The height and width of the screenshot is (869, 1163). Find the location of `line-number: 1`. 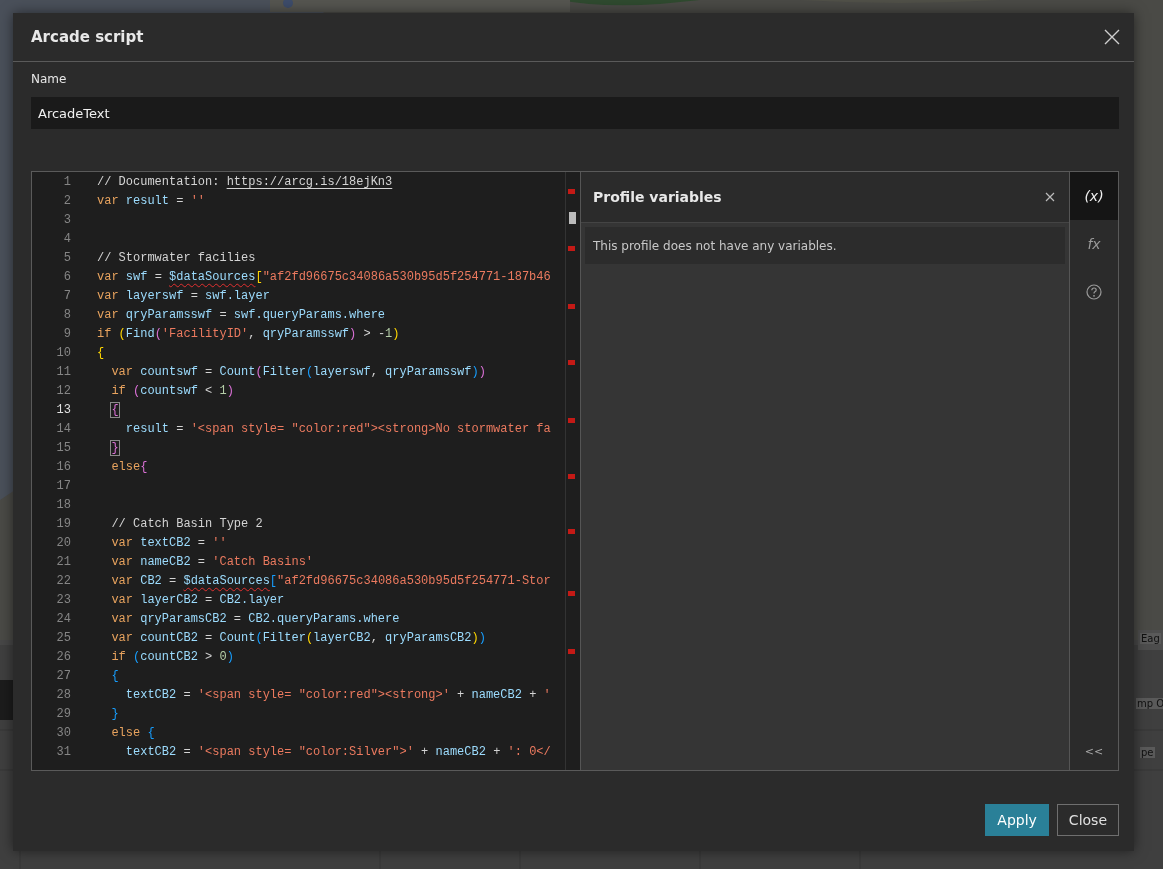

line-number: 1 is located at coordinates (66, 182).